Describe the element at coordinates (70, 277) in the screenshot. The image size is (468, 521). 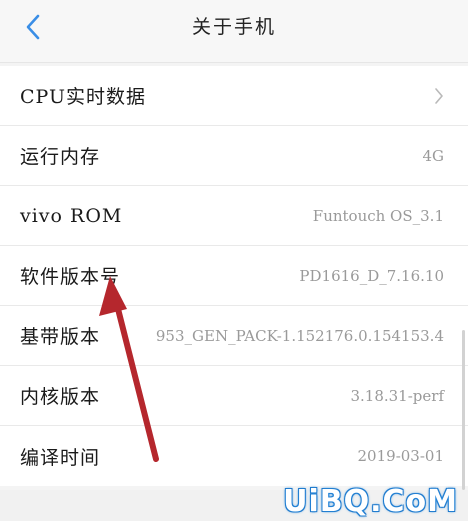
I see `row-label: 软件版本号` at that location.